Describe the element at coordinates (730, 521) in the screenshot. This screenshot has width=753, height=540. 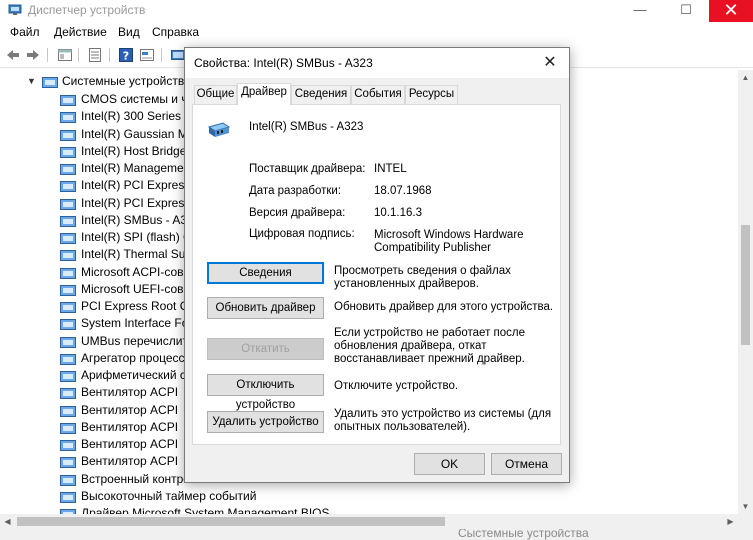
I see `scroll-right-icon: ▶` at that location.